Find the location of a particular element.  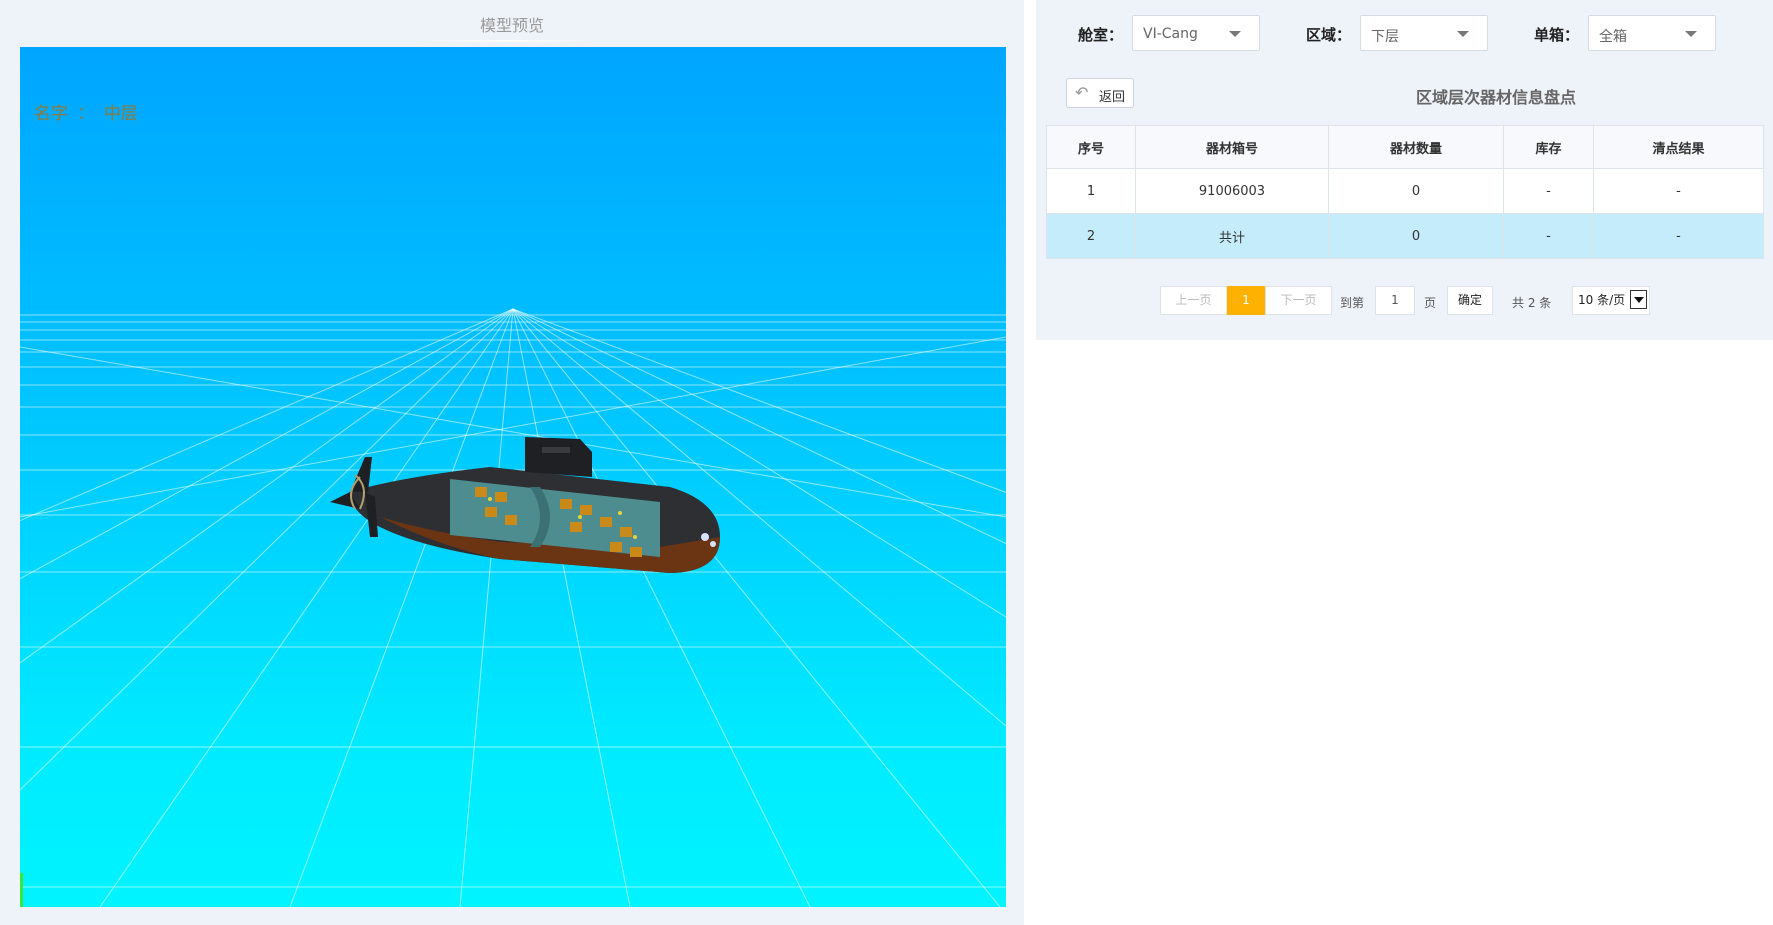

back-arrow-icon: ↶ is located at coordinates (1082, 92).